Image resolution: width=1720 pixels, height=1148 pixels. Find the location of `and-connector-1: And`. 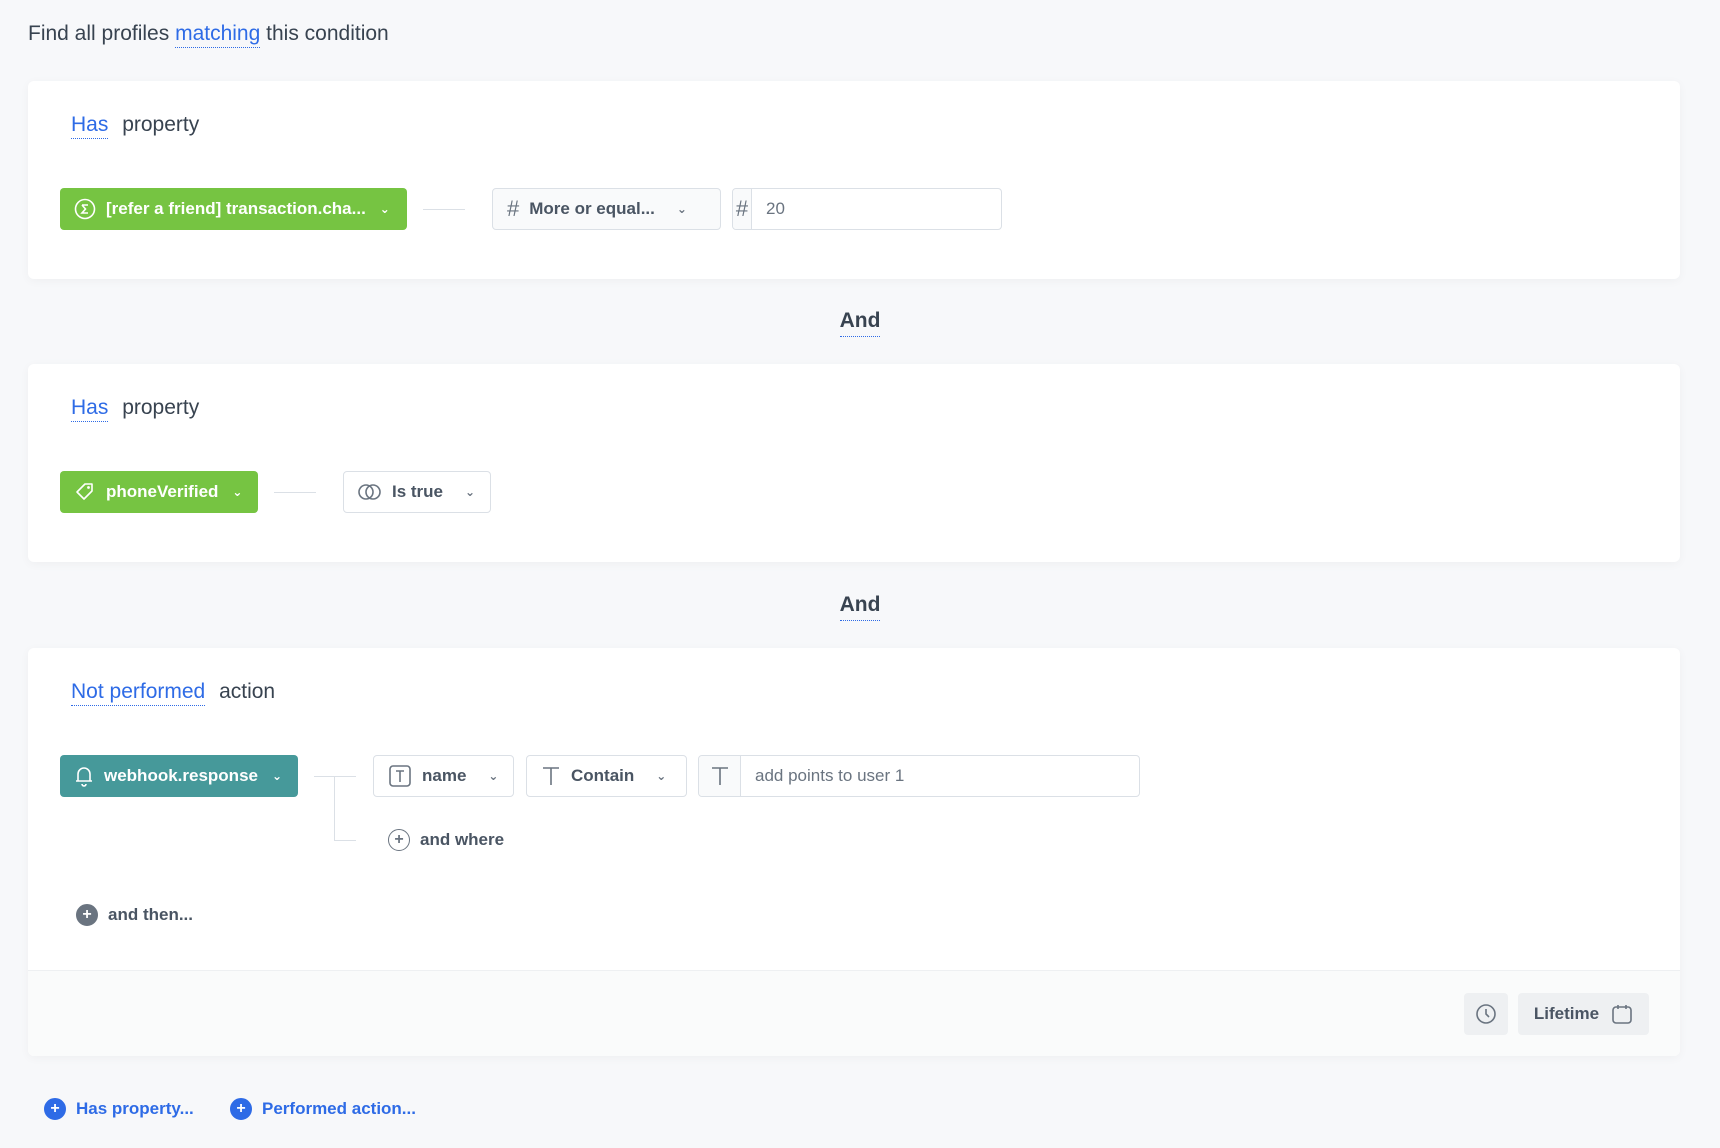

and-connector-1: And is located at coordinates (860, 323).